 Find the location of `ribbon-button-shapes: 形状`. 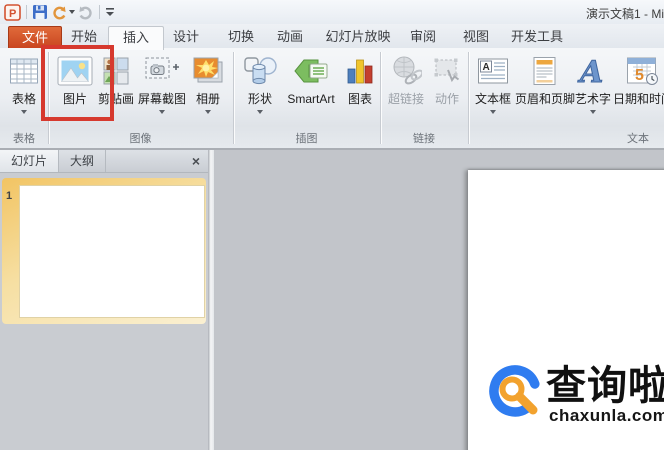

ribbon-button-shapes: 形状 is located at coordinates (260, 94).